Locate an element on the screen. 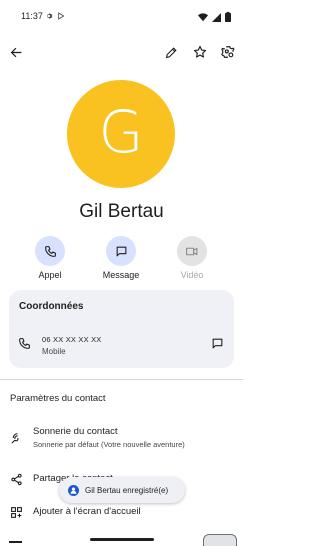 The image size is (320, 546). contact-avatar: G is located at coordinates (121, 134).